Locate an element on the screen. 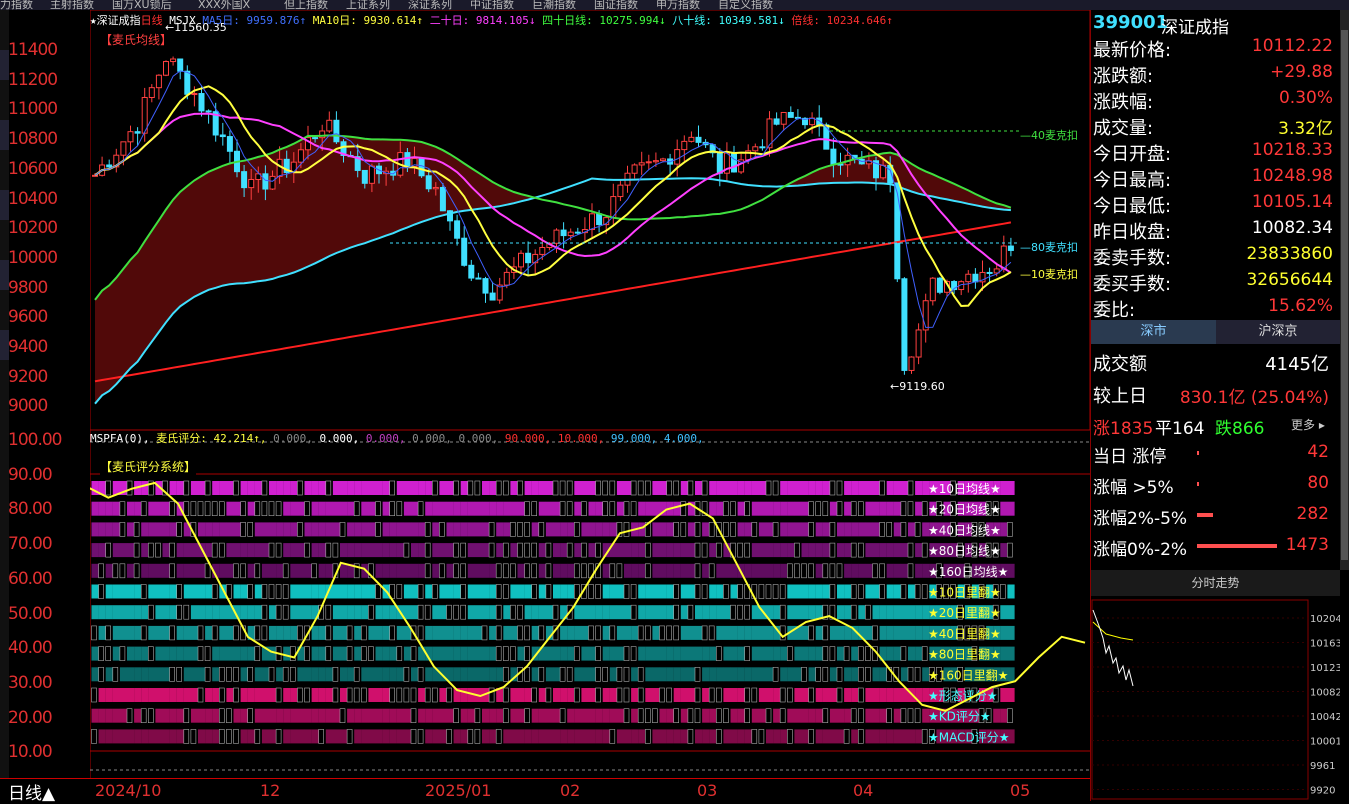  top-tab: 但上指数 is located at coordinates (306, 5).